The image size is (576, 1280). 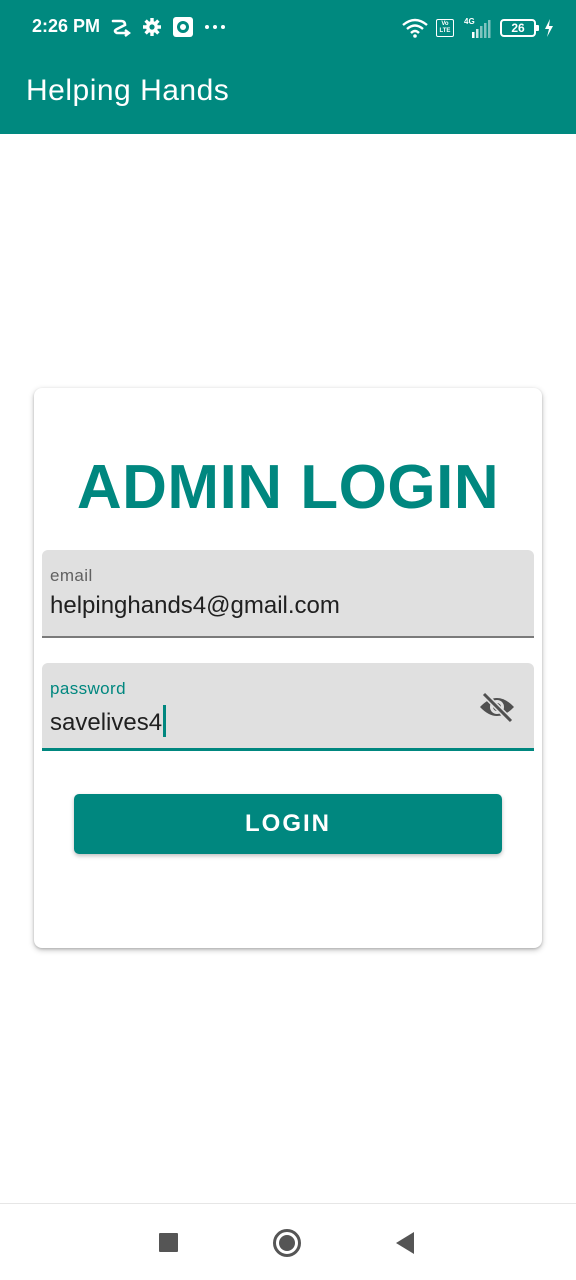 What do you see at coordinates (288, 824) in the screenshot?
I see `login-button: LOGIN` at bounding box center [288, 824].